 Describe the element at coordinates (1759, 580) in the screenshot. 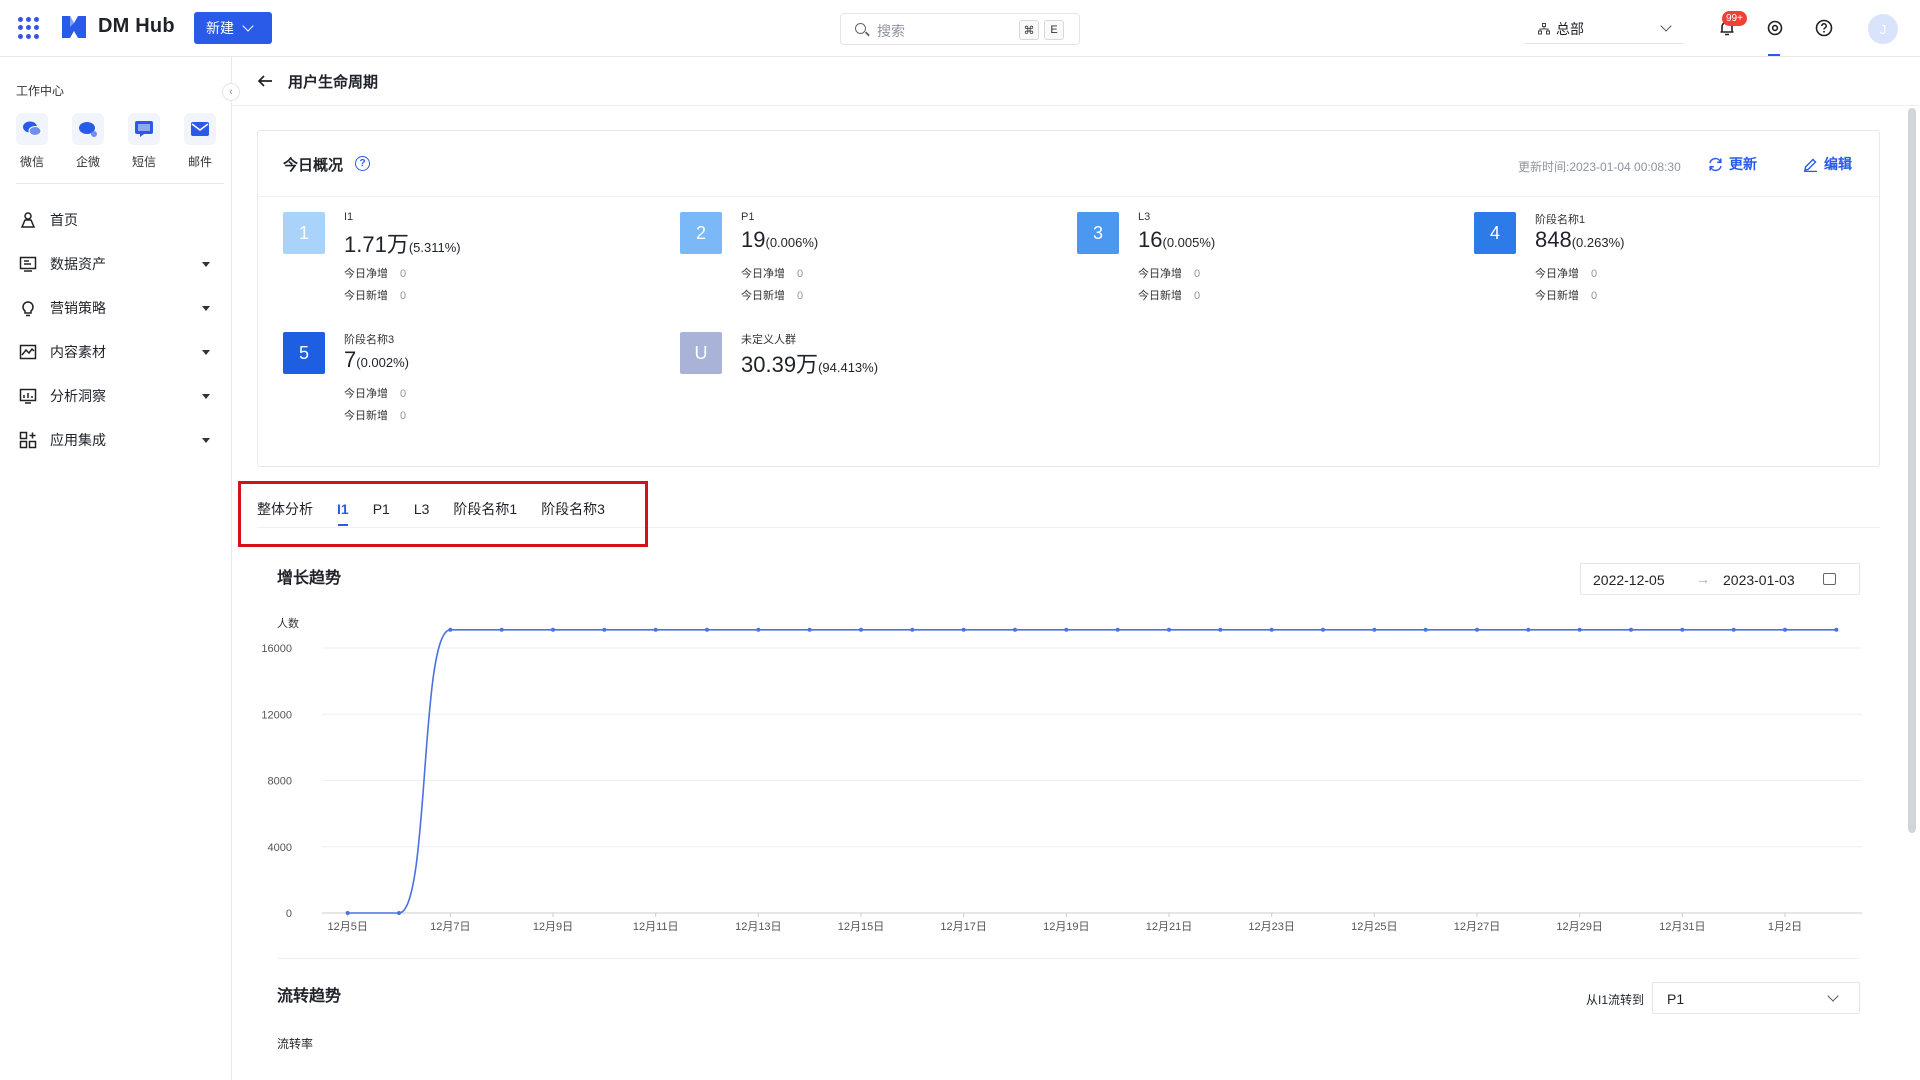

I see `date-end: 2023-01-03` at that location.